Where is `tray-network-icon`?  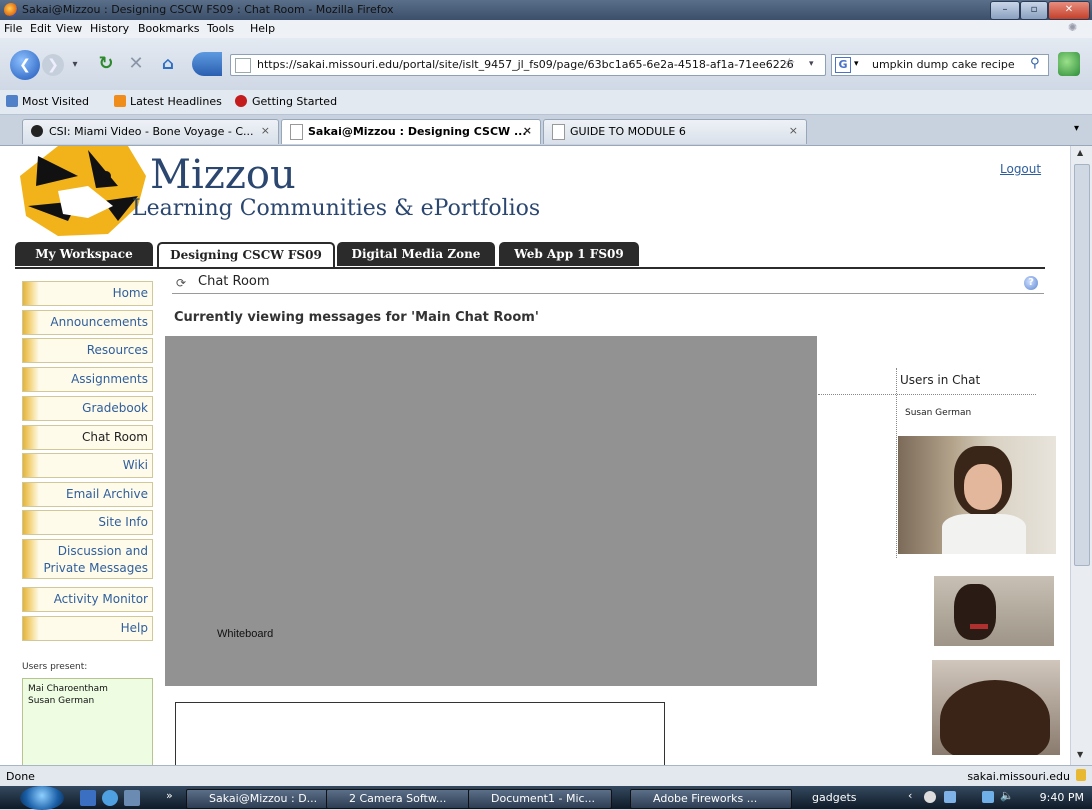
tray-network-icon is located at coordinates (950, 797).